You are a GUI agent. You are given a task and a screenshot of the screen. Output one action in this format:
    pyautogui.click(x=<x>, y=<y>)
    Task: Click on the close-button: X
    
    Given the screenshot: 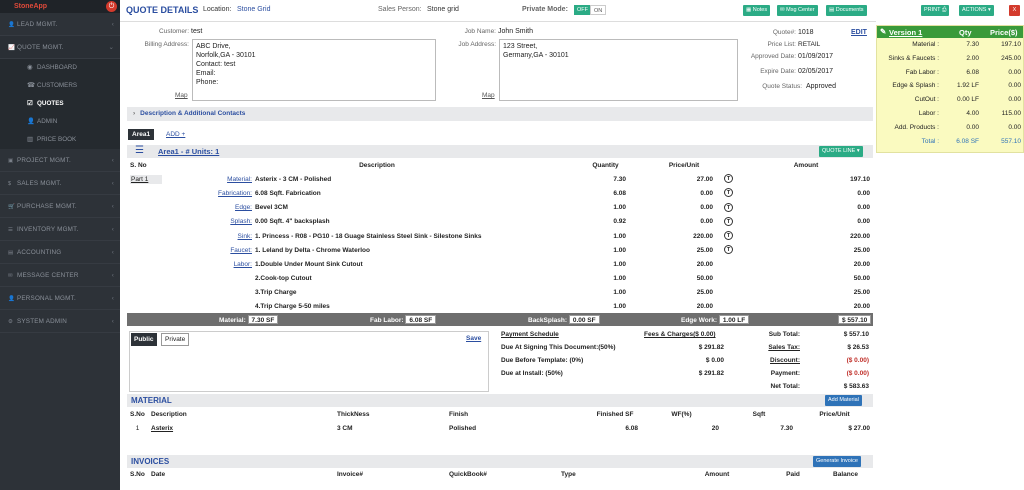 What is the action you would take?
    pyautogui.click(x=1014, y=10)
    